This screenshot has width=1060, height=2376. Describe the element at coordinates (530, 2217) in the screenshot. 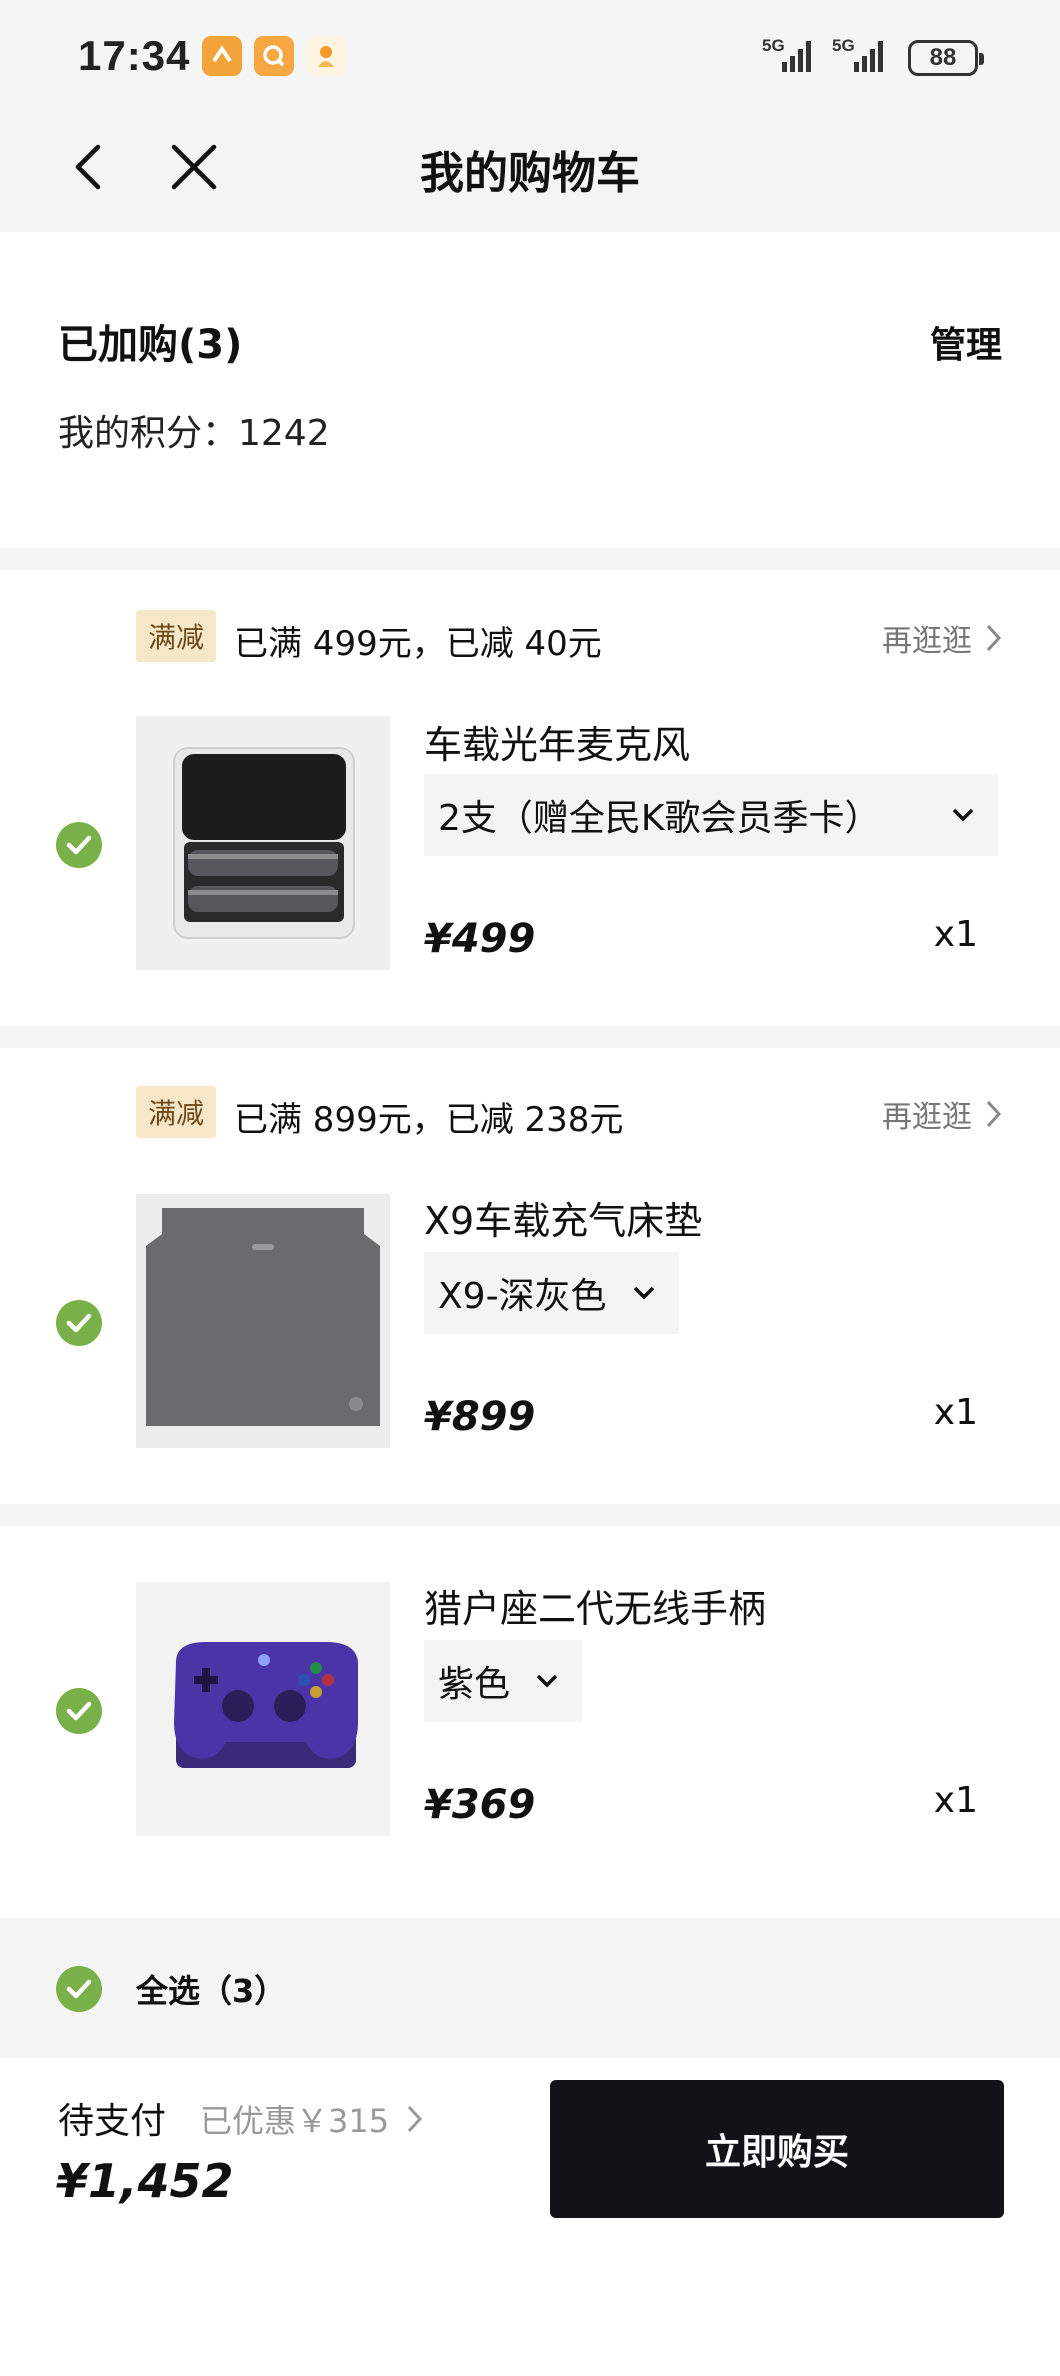

I see `checkout-bar: 待支付 已优惠￥315 ¥1,452 立即购买` at that location.